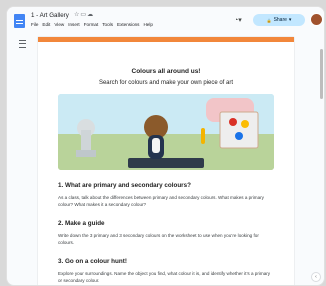  Describe the element at coordinates (321, 74) in the screenshot. I see `scrollbar` at that location.